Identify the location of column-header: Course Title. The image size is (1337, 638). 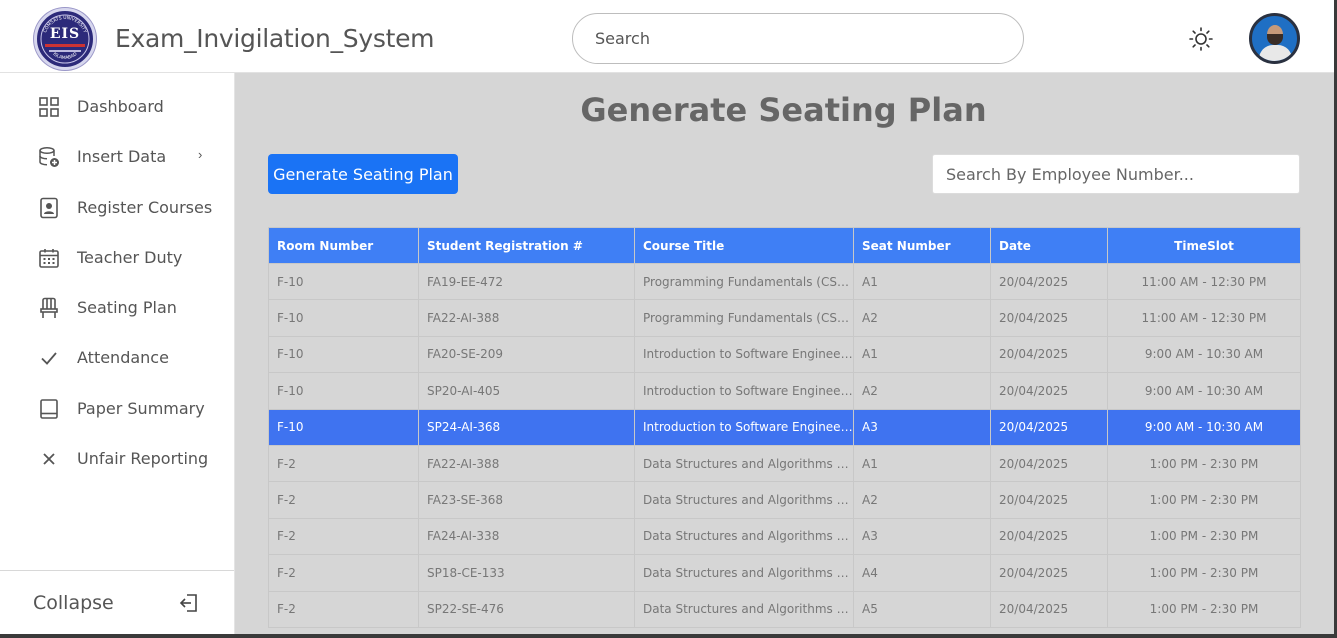
(744, 245).